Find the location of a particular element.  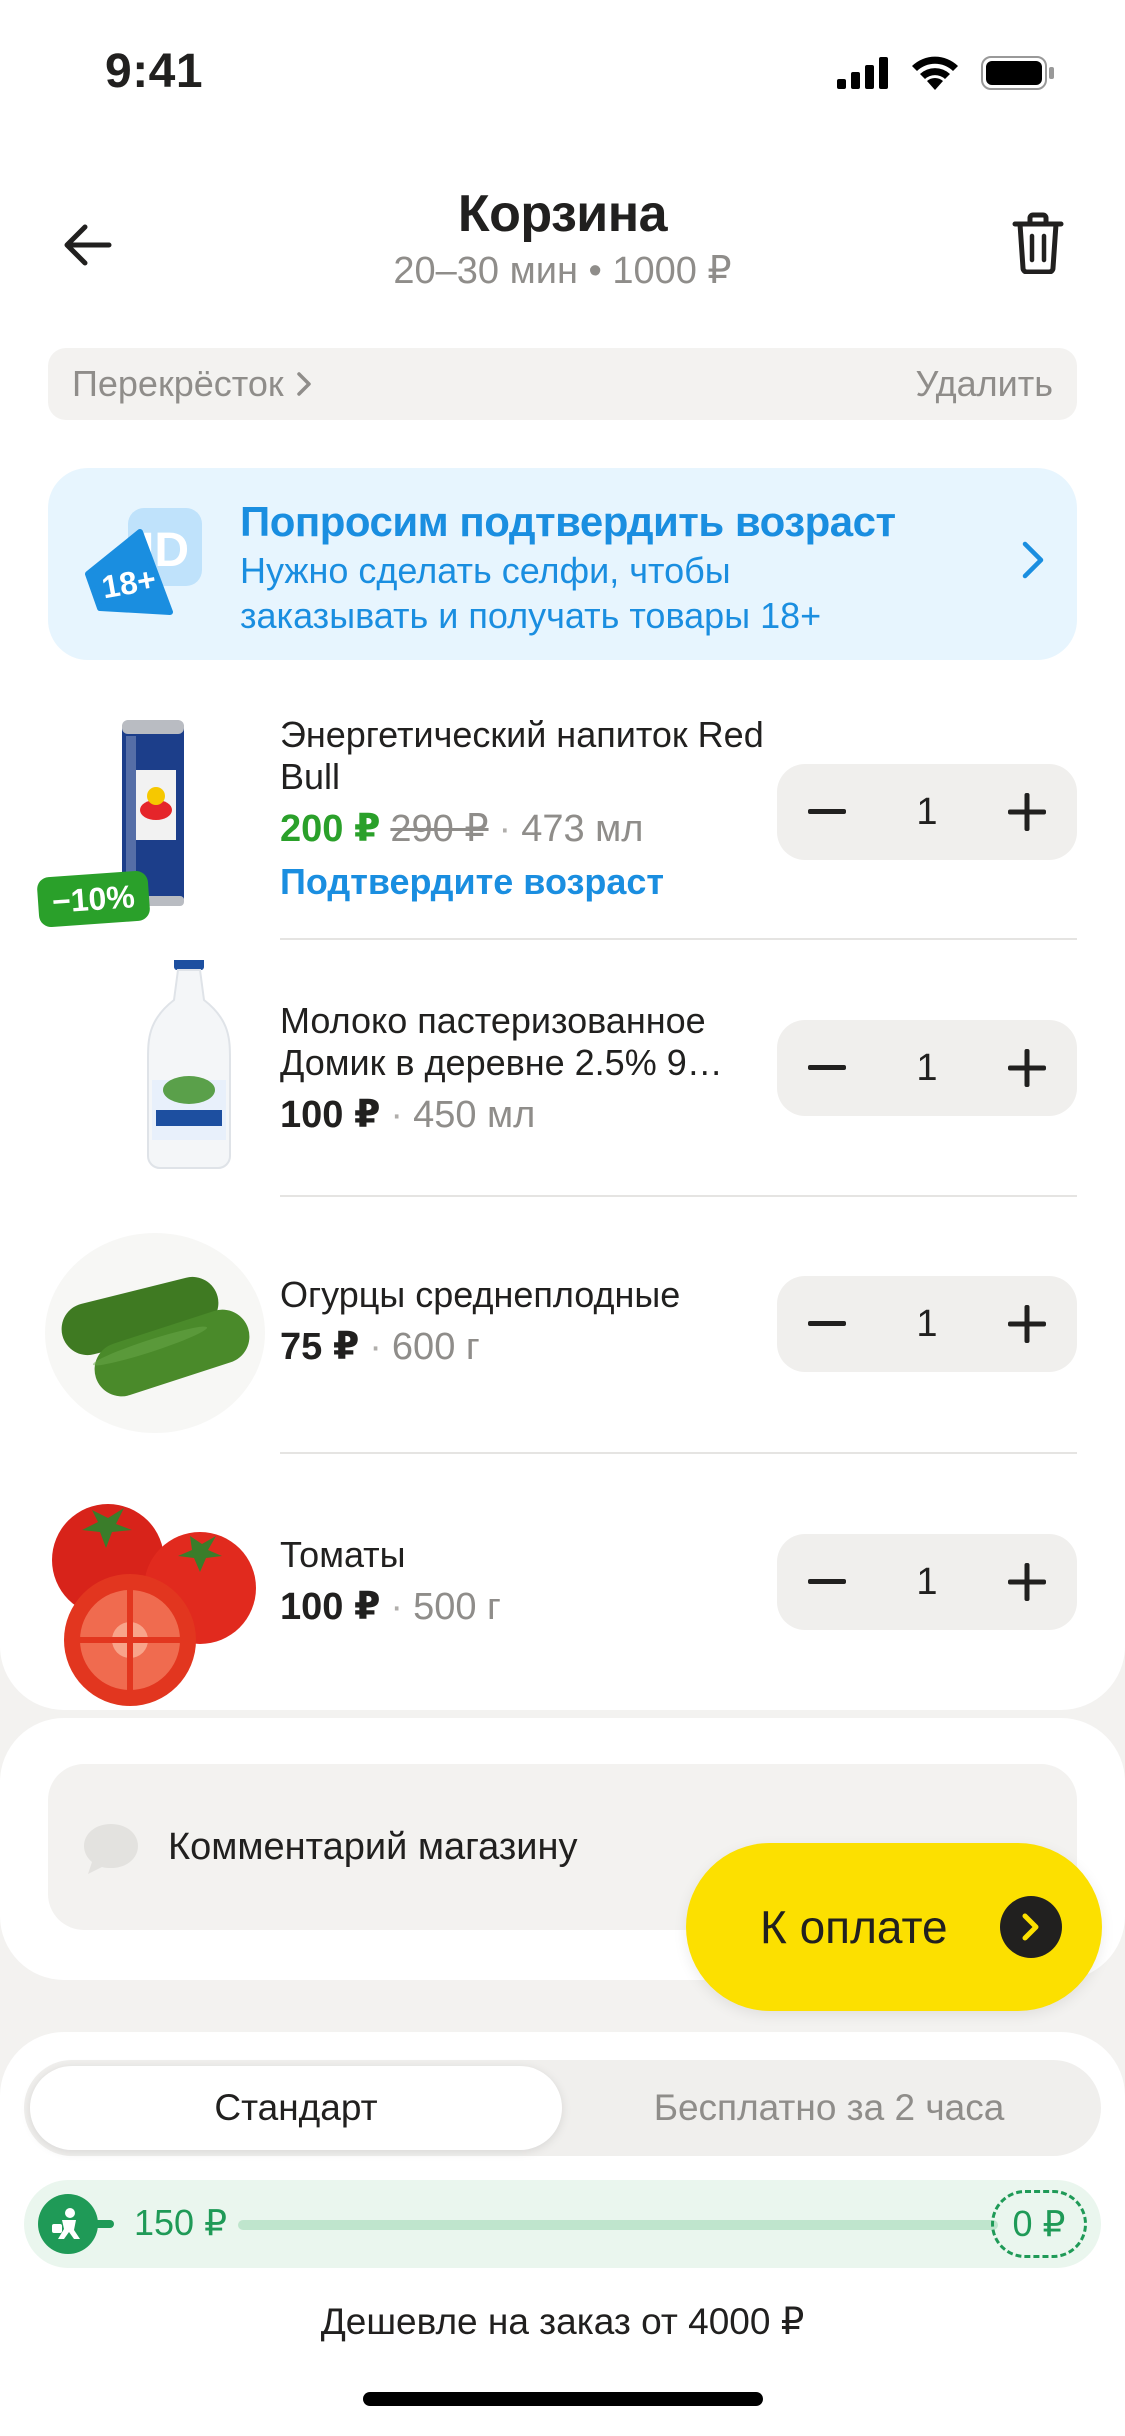

product-name: Энергетический напиток Red Bull is located at coordinates (525, 756).